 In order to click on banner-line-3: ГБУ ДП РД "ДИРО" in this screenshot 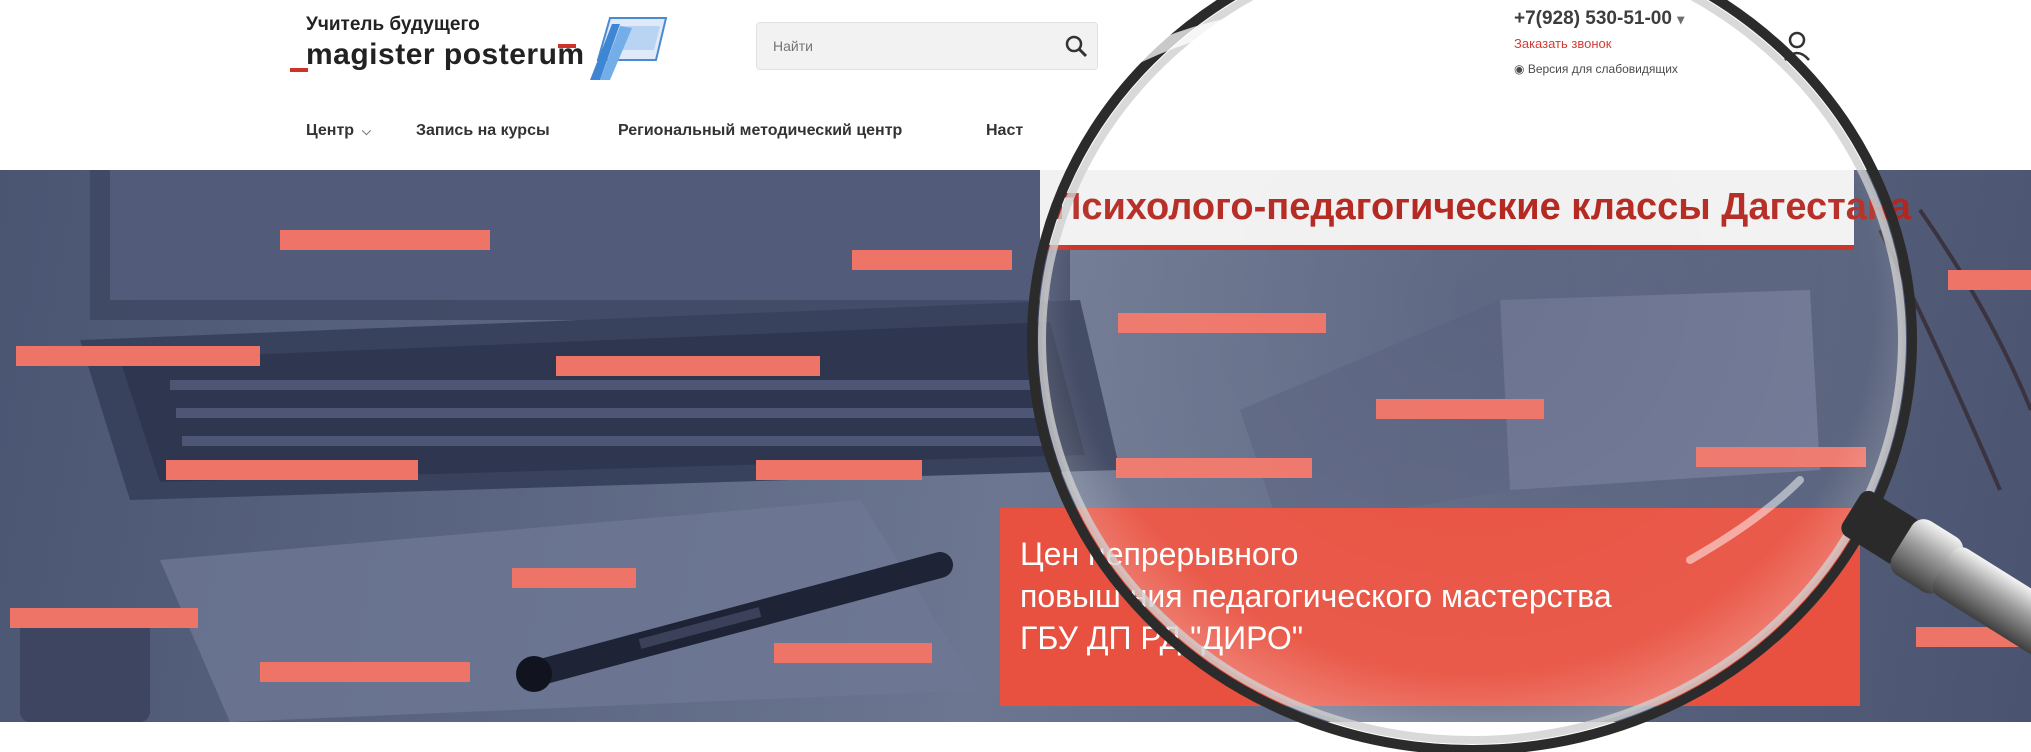, I will do `click(1162, 638)`.